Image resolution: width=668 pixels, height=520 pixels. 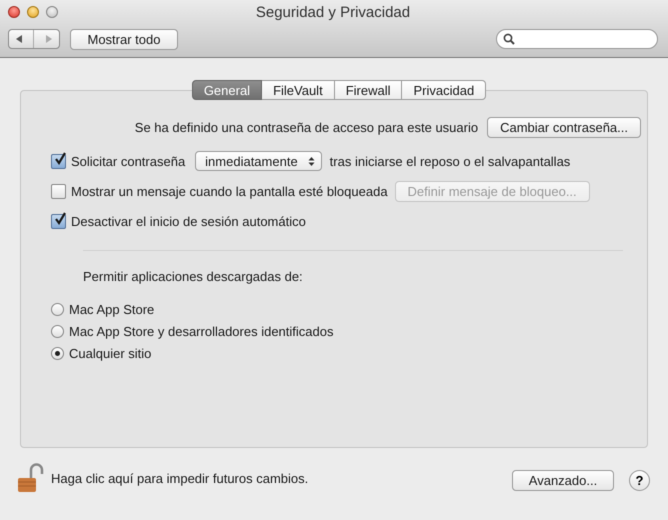 I want to click on tab: Privacidad, so click(x=444, y=90).